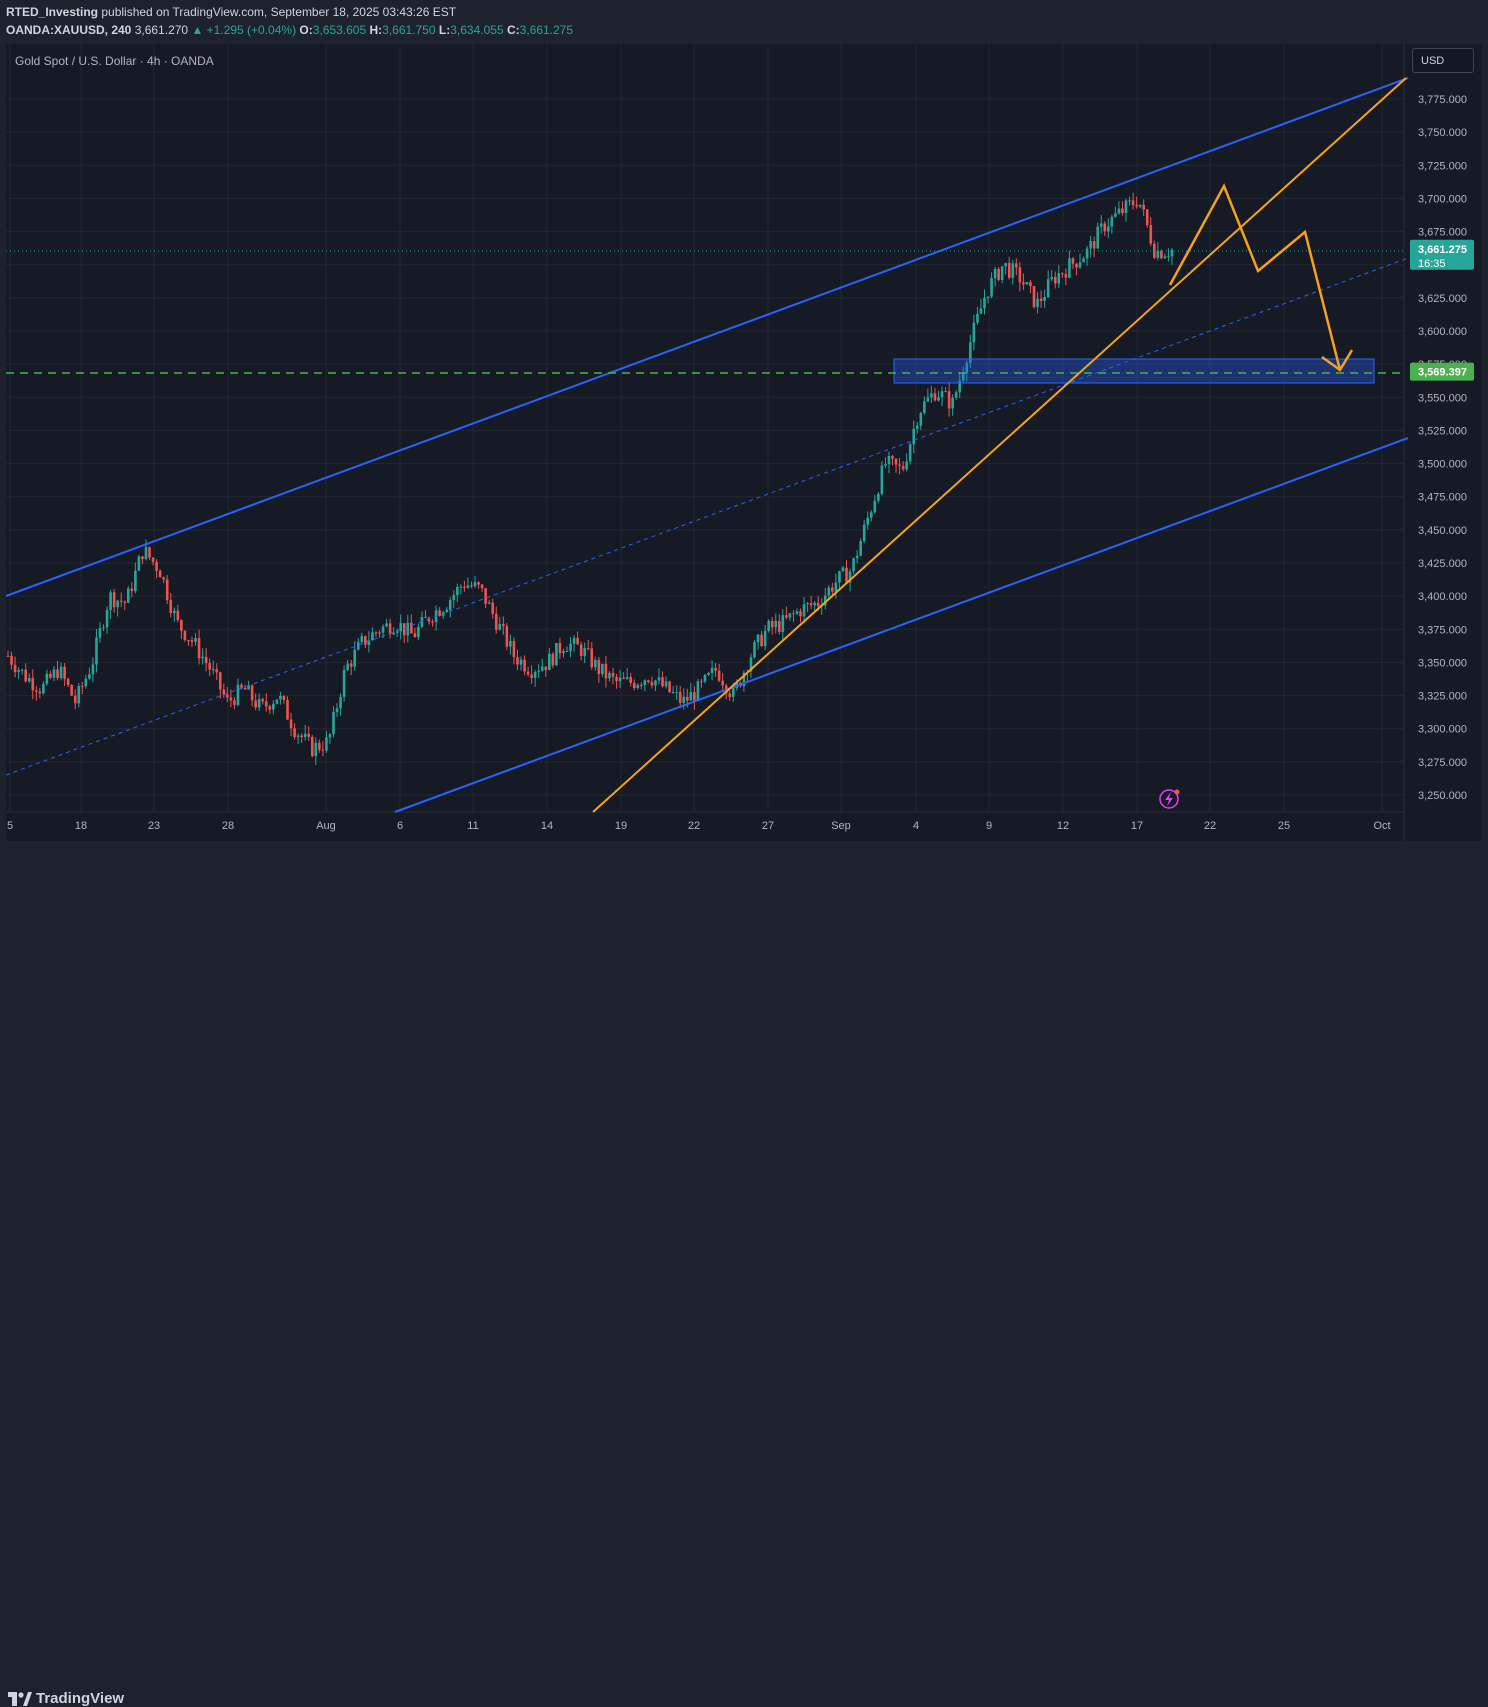 The width and height of the screenshot is (1488, 1707). Describe the element at coordinates (66, 1698) in the screenshot. I see `tradingview-logo: TradingView` at that location.